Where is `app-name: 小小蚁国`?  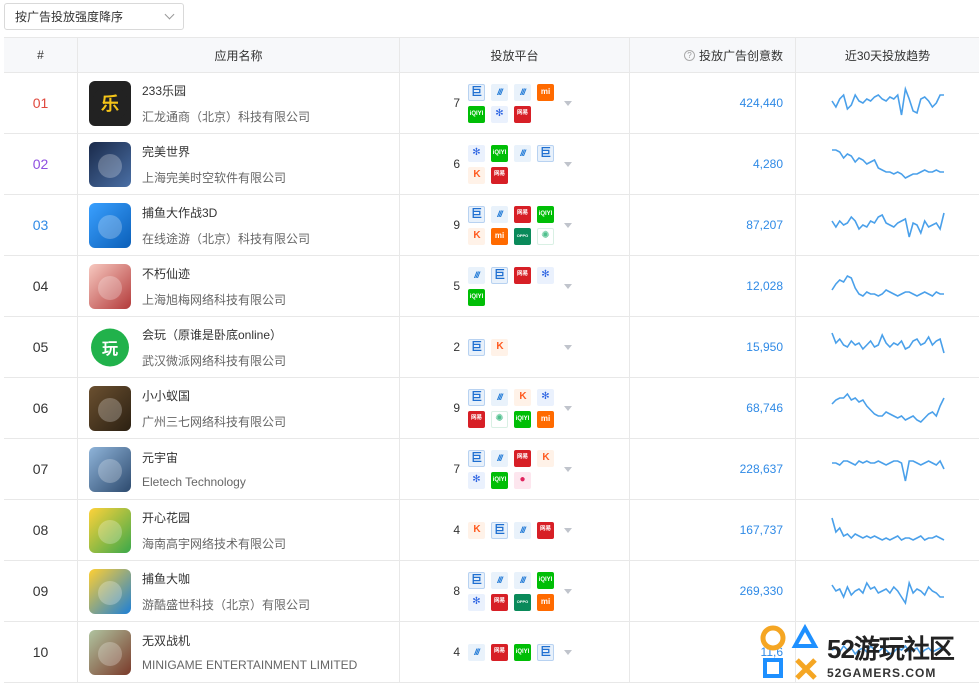 app-name: 小小蚁国 is located at coordinates (214, 395).